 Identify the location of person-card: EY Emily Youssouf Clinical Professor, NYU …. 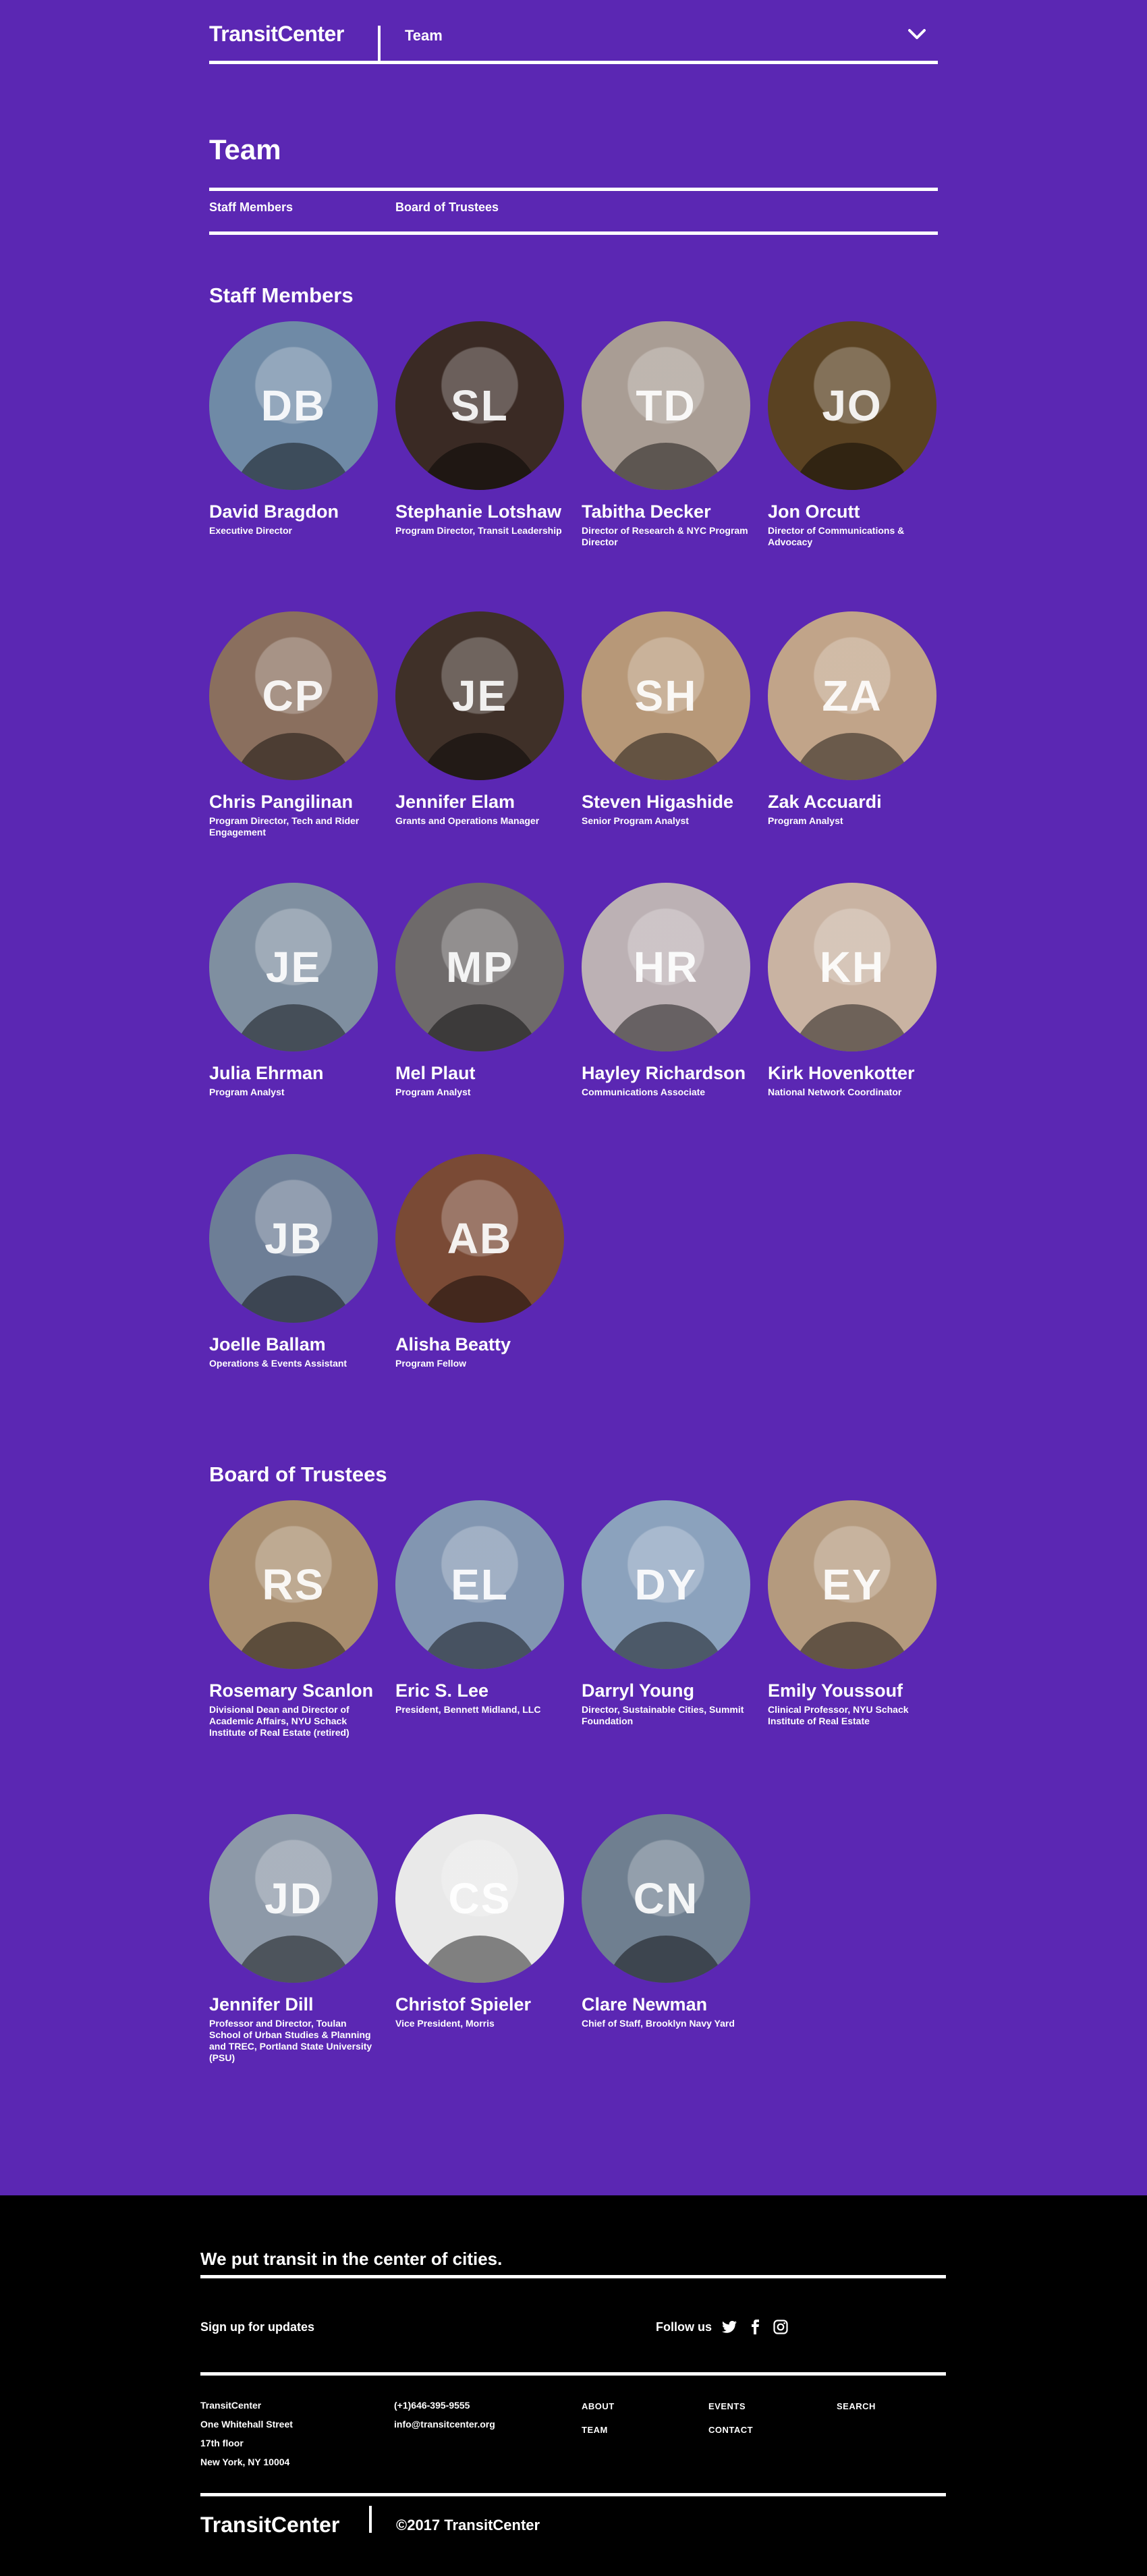
(852, 1657).